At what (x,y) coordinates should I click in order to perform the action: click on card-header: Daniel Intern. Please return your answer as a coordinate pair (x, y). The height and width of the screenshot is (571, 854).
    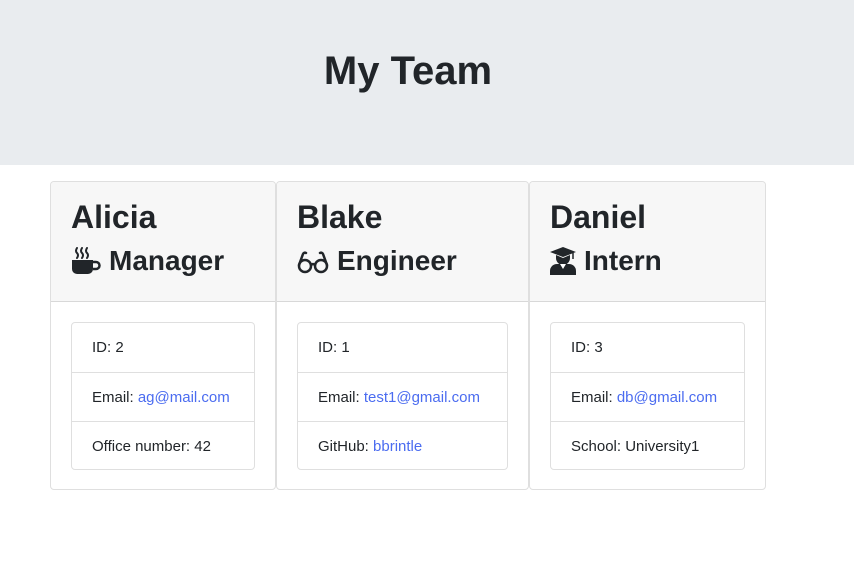
    Looking at the image, I should click on (647, 242).